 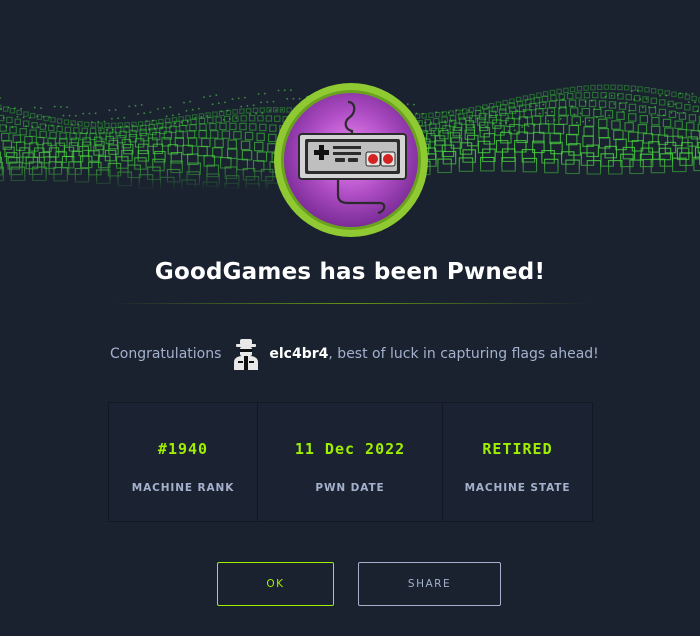 What do you see at coordinates (183, 462) in the screenshot?
I see `stat-machine-rank: #1940 MACHINE RANK` at bounding box center [183, 462].